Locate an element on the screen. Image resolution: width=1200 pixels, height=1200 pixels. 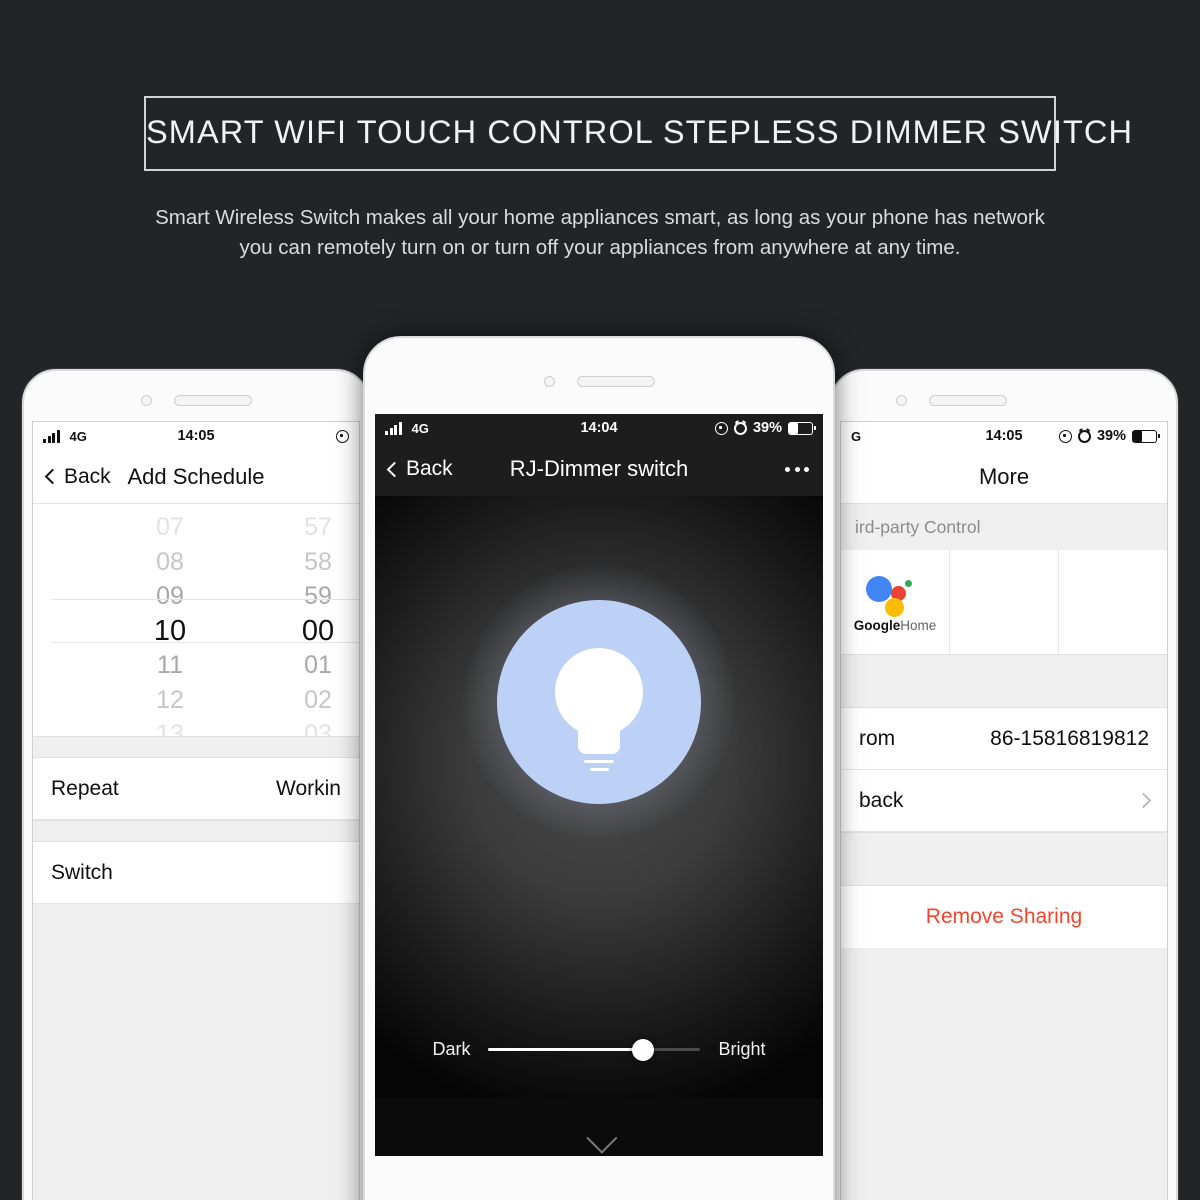
nav-bar-left: Back Add Schedule is located at coordinates (196, 477).